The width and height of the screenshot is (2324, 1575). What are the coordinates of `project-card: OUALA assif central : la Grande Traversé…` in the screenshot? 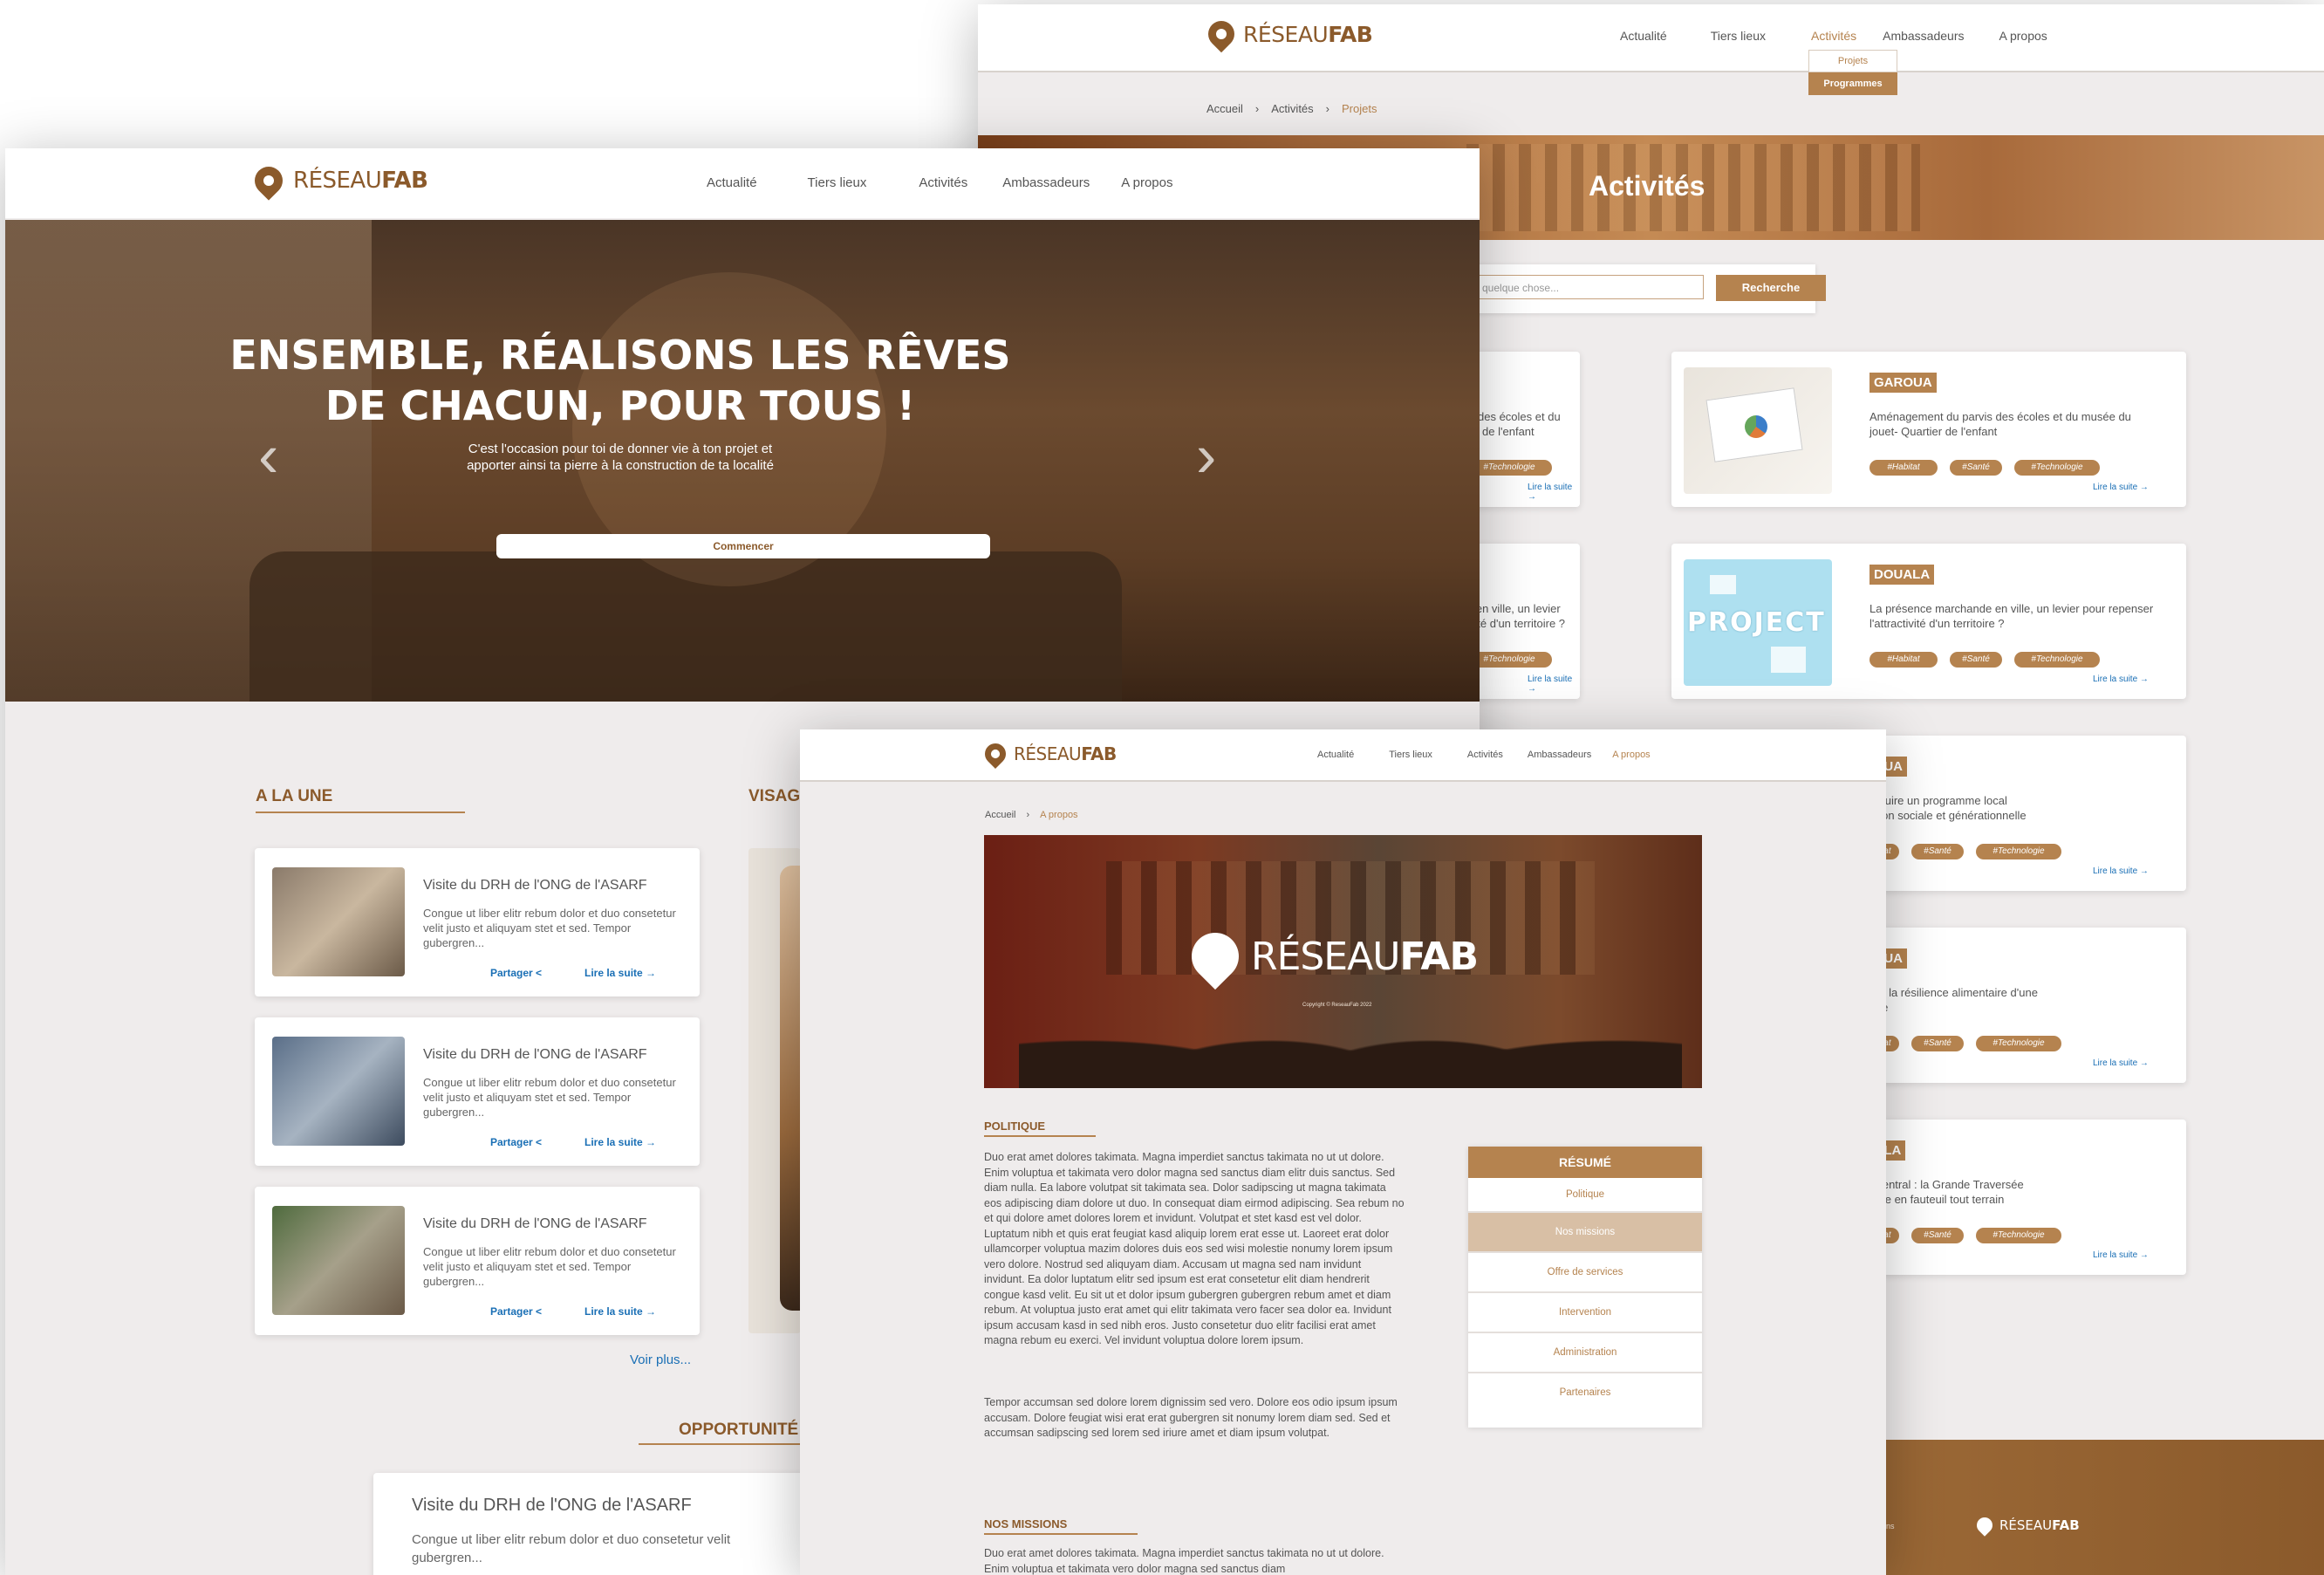 It's located at (2018, 1197).